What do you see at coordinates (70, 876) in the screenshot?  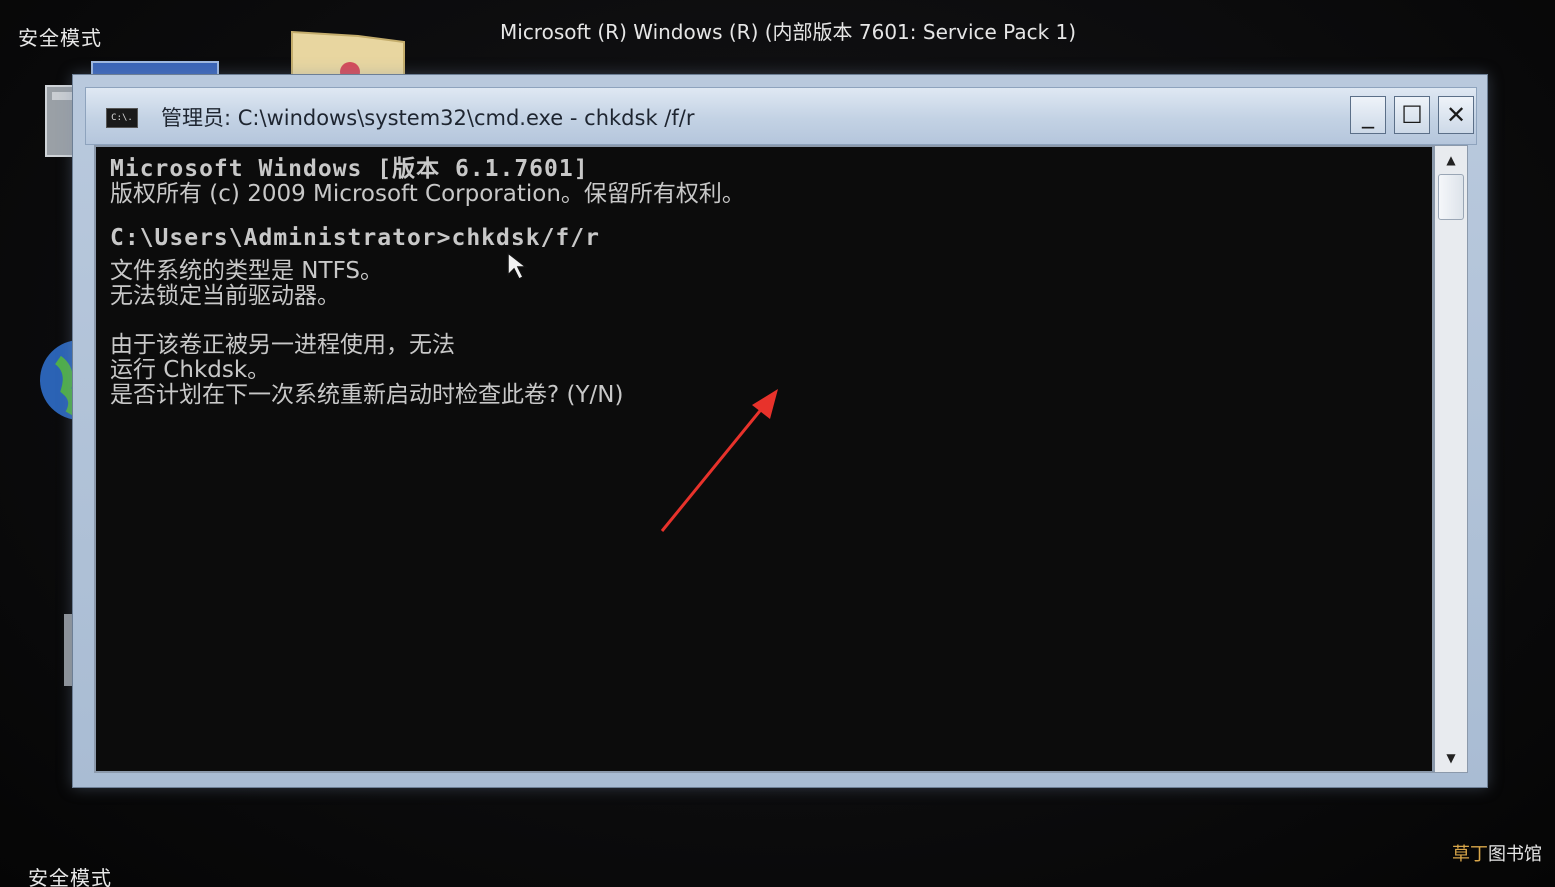 I see `safe-mode-label-bottom: 安全模式` at bounding box center [70, 876].